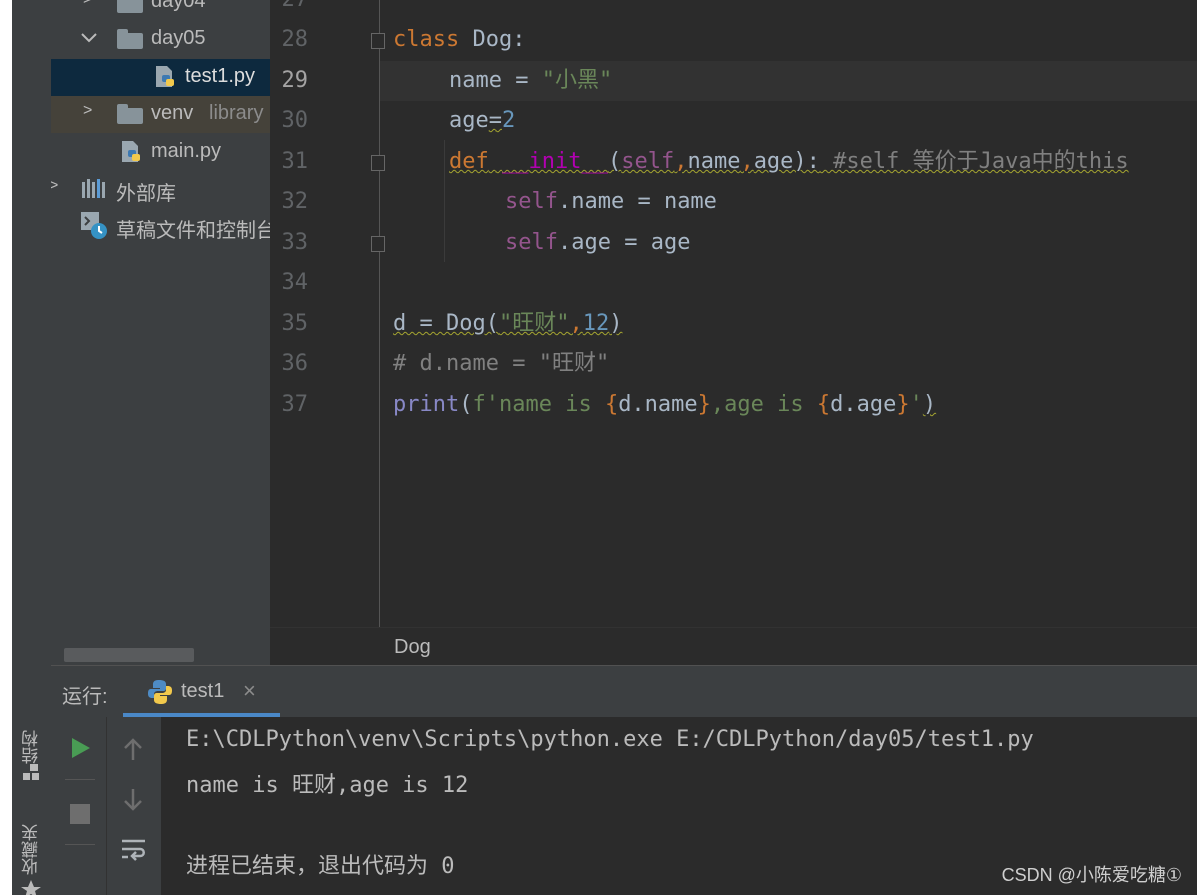 This screenshot has height=895, width=1197. Describe the element at coordinates (295, 201) in the screenshot. I see `line-number: 32` at that location.